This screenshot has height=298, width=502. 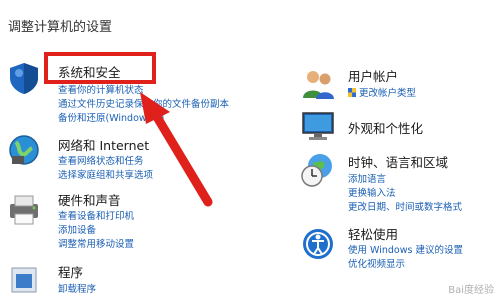 I want to click on watermark: Bai度经验, so click(x=471, y=290).